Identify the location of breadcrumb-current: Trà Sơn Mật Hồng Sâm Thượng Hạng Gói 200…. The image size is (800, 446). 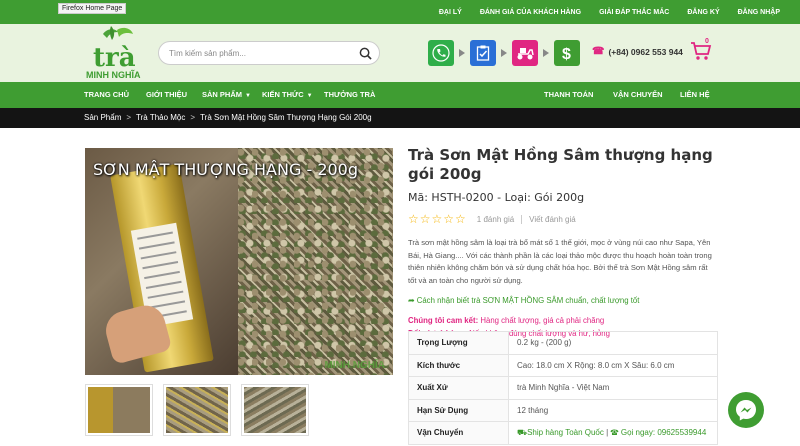
(286, 117).